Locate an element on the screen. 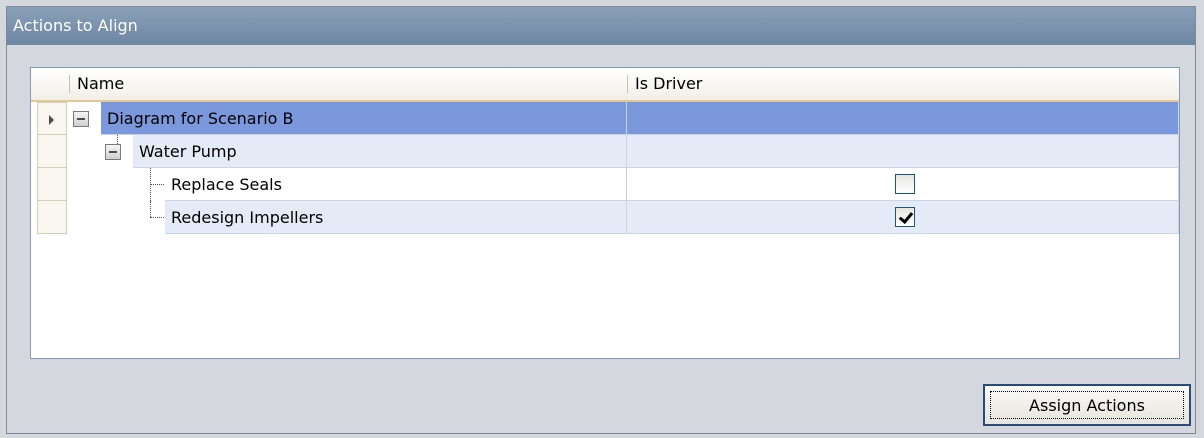 The height and width of the screenshot is (438, 1204). table-row: Replace Seals is located at coordinates (605, 184).